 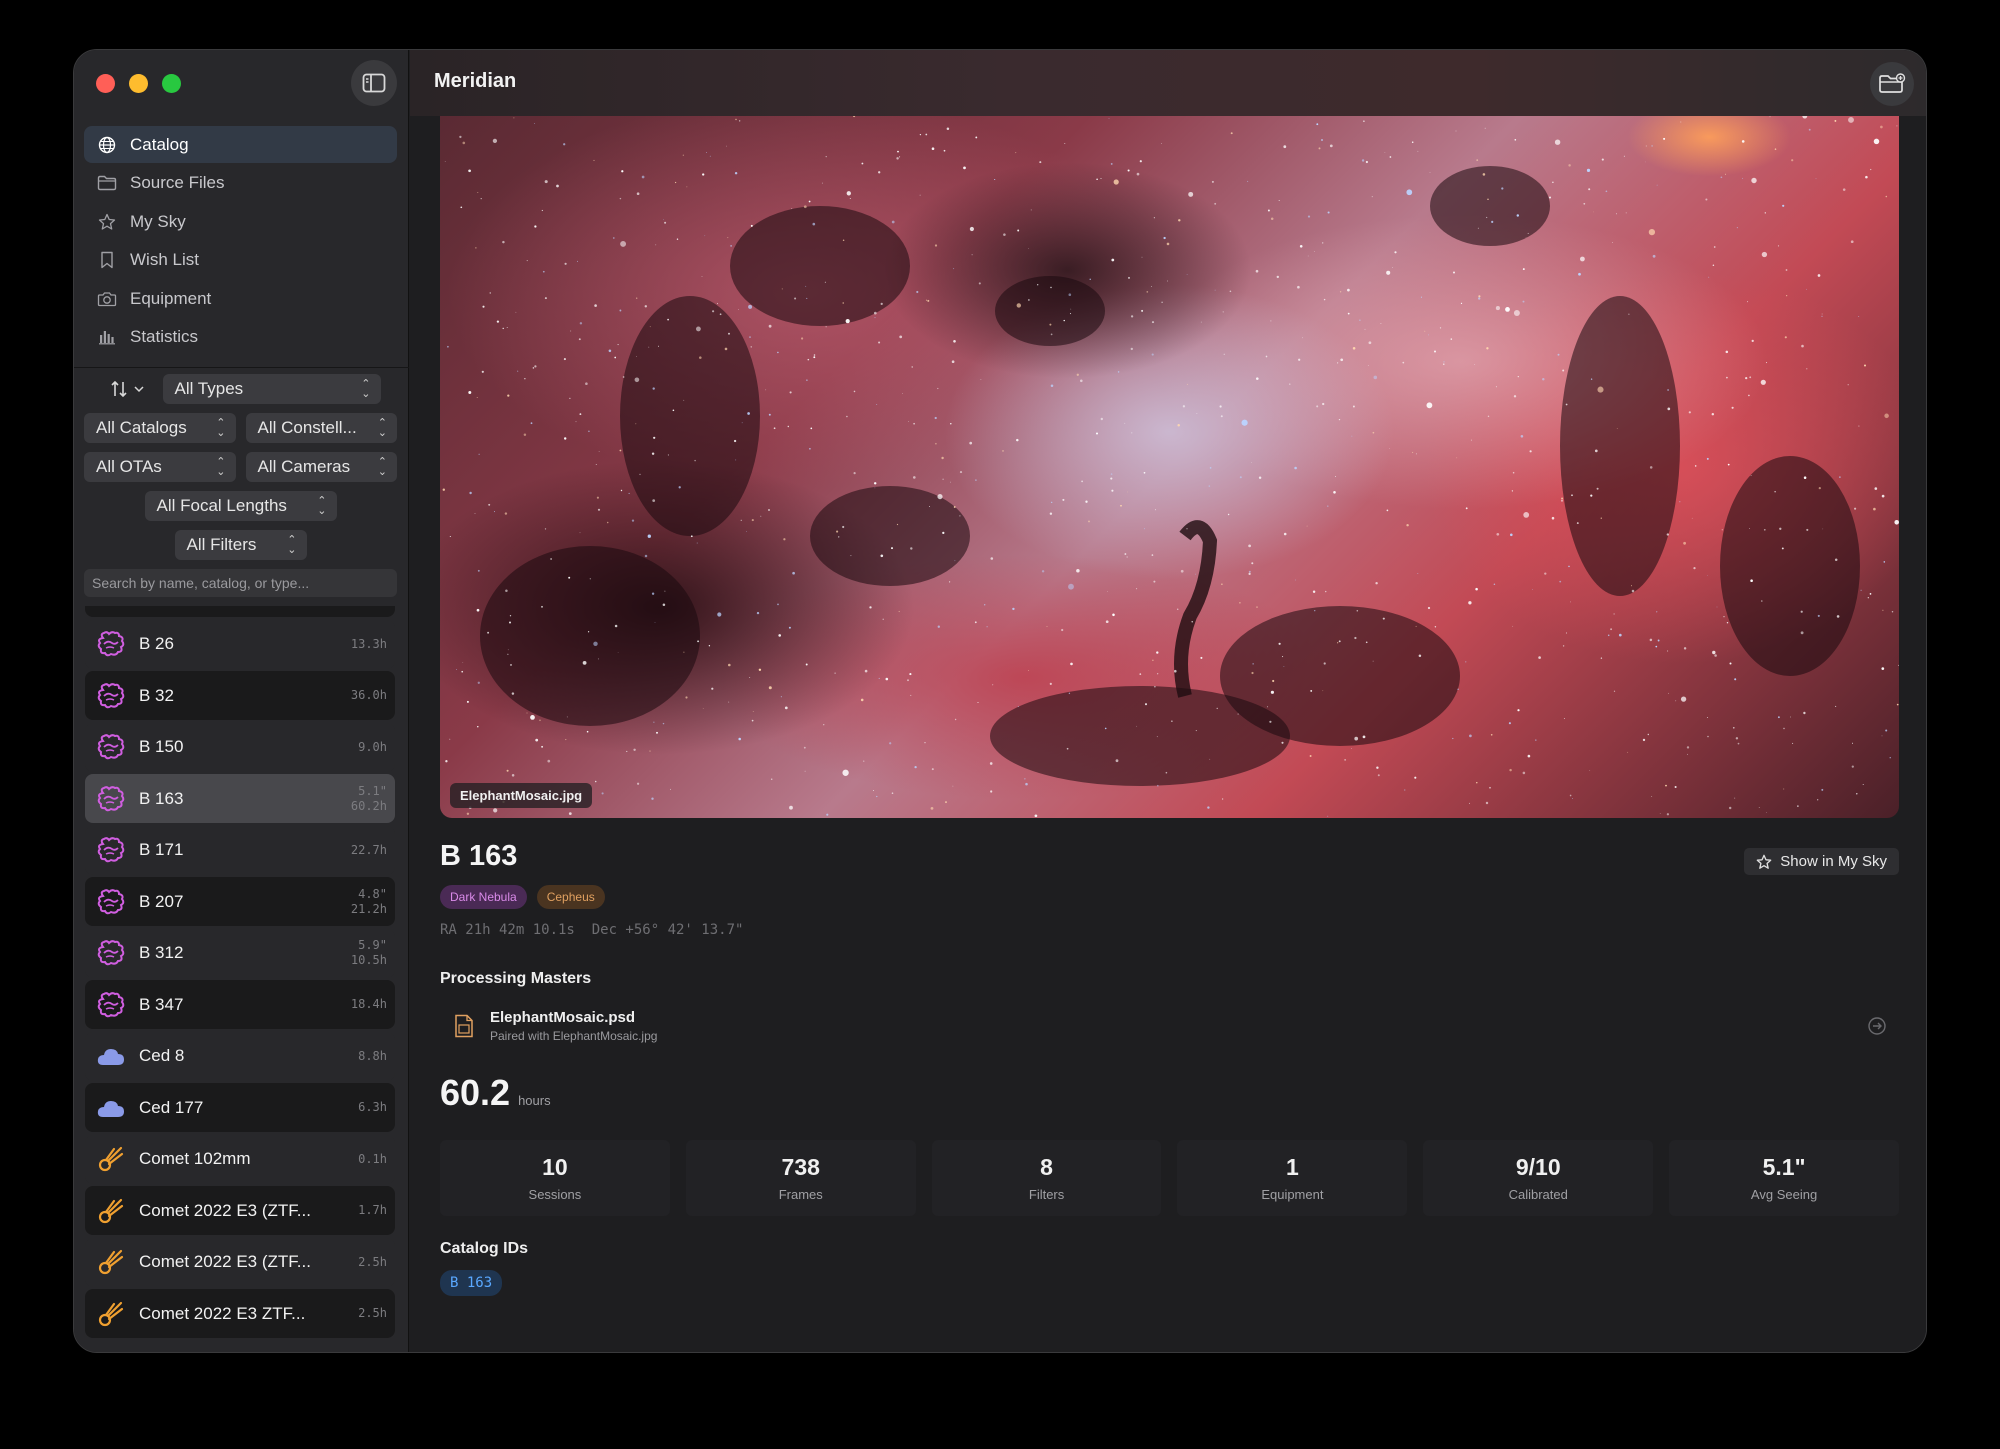 I want to click on coordinates: RA 21h 42m 10.1s Dec +56° 42' 13.7", so click(x=592, y=930).